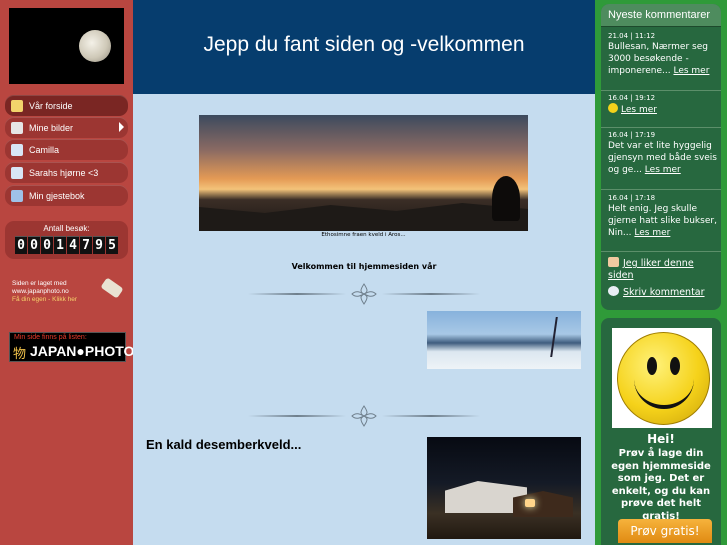 The width and height of the screenshot is (727, 545). Describe the element at coordinates (51, 105) in the screenshot. I see `nav-label: Vår forside` at that location.